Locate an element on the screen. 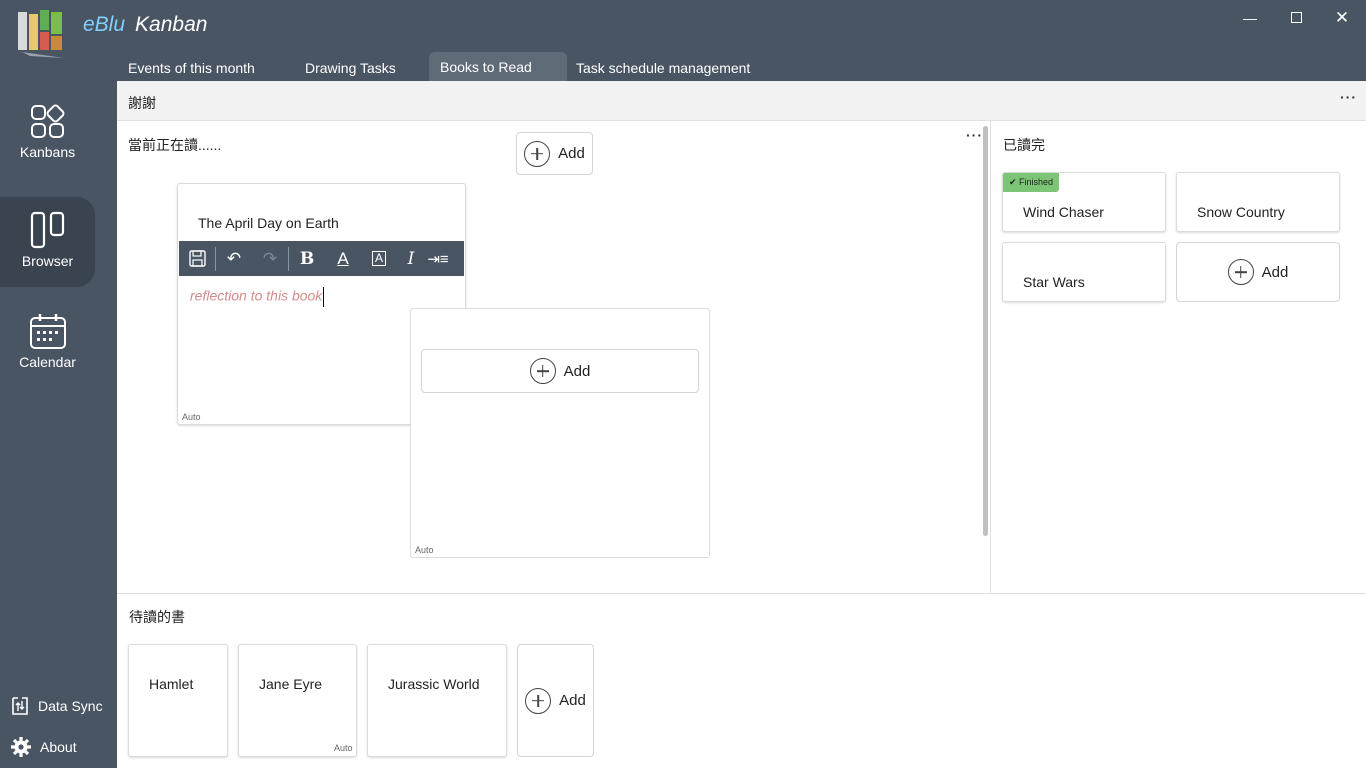  app-brand: eBlu is located at coordinates (104, 24).